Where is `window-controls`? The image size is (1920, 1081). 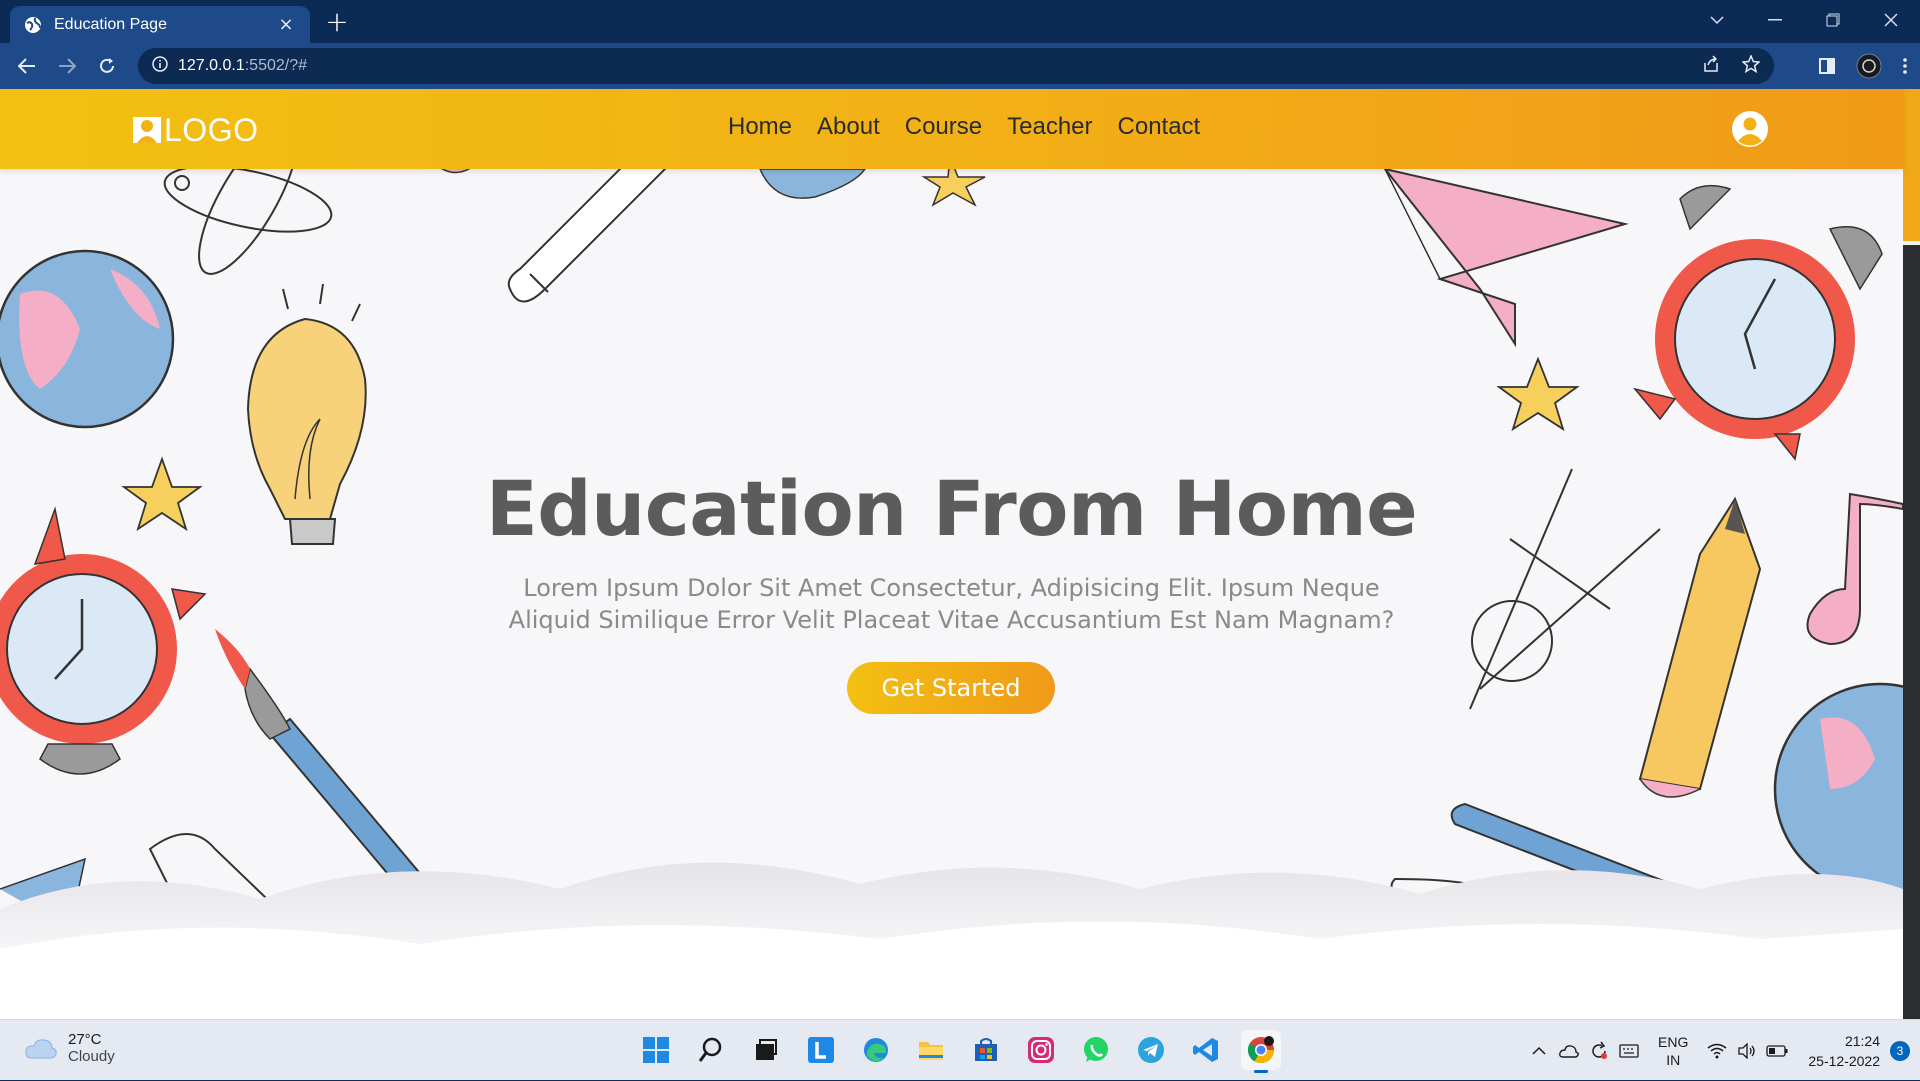
window-controls is located at coordinates (1804, 20).